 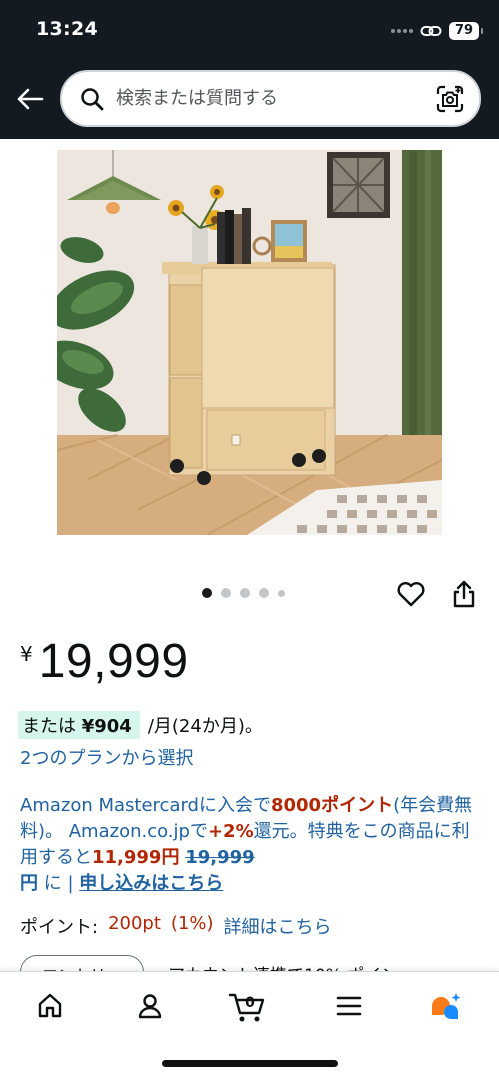 I want to click on installment-term: /月(24か月)。, so click(x=205, y=726).